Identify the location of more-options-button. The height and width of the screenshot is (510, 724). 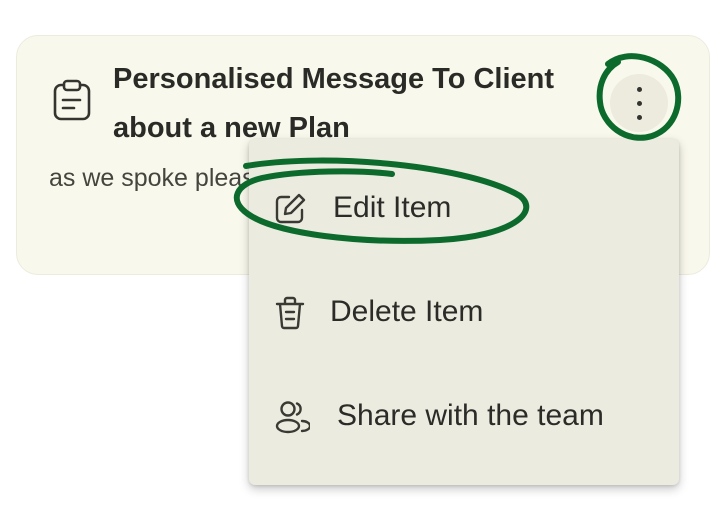
(639, 103).